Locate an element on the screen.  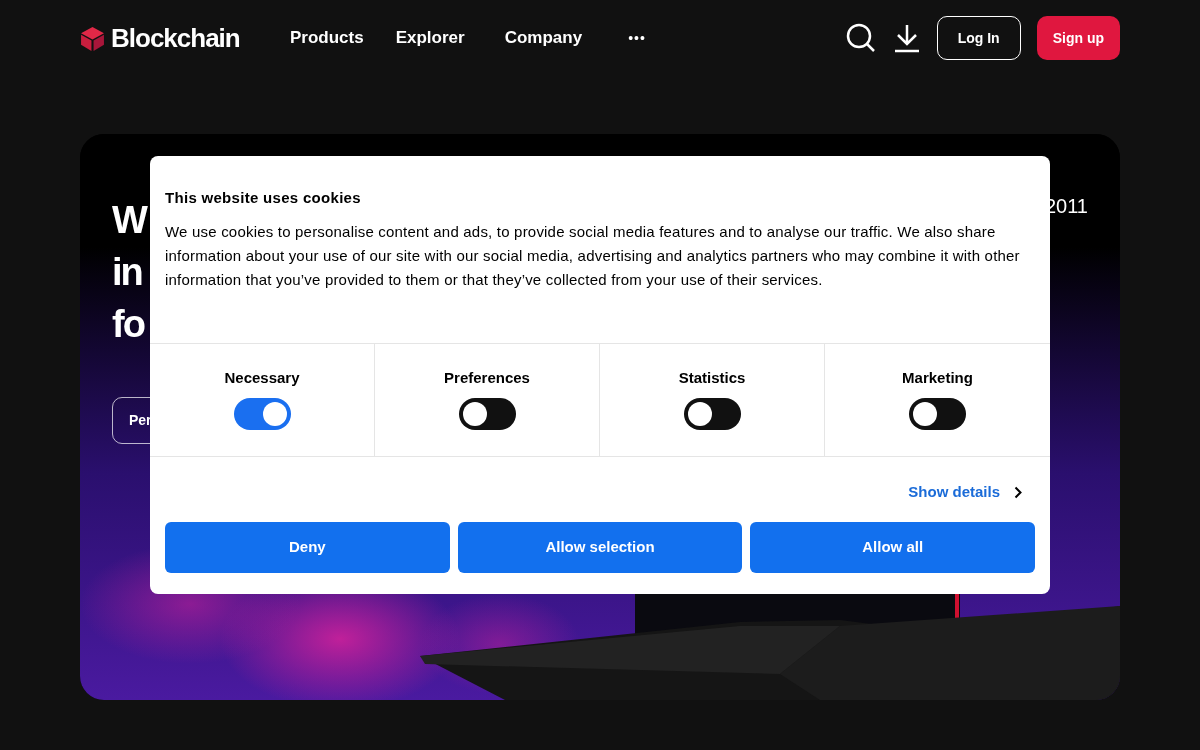
category-label: Necessary is located at coordinates (262, 378).